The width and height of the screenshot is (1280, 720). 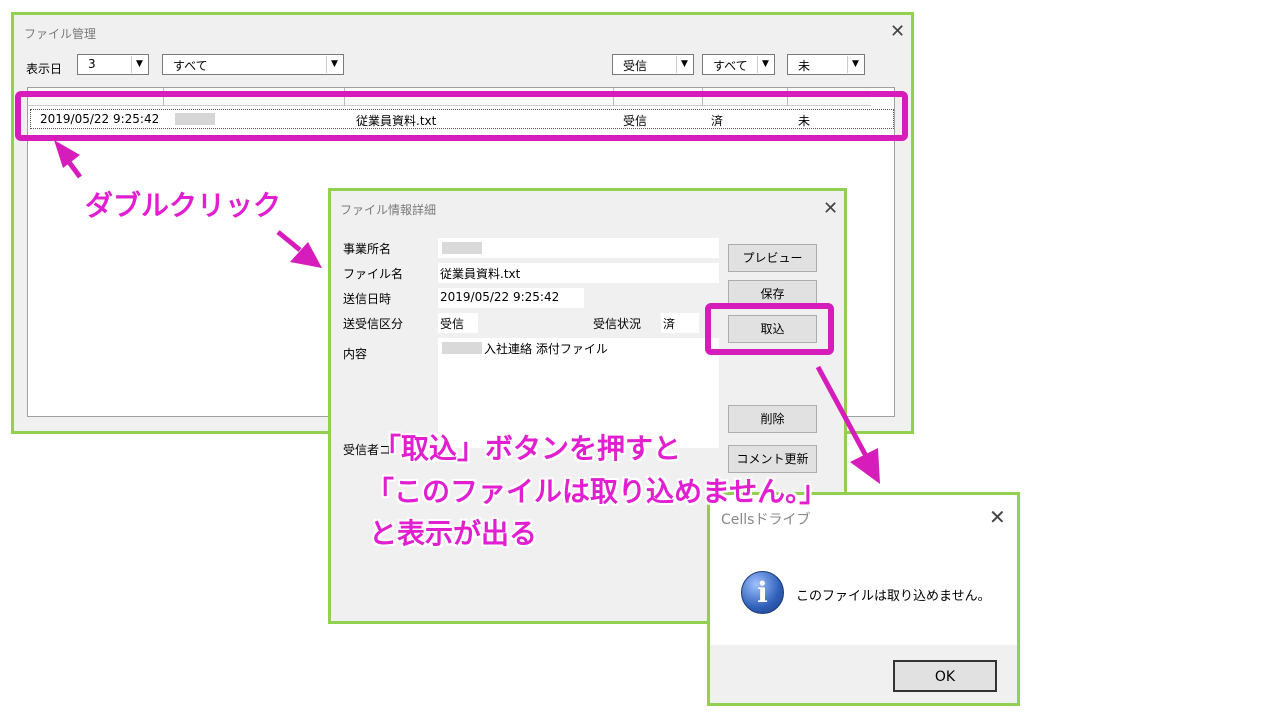 What do you see at coordinates (597, 491) in the screenshot?
I see `instruction-line-2: 「このファイルは取り込めません。」` at bounding box center [597, 491].